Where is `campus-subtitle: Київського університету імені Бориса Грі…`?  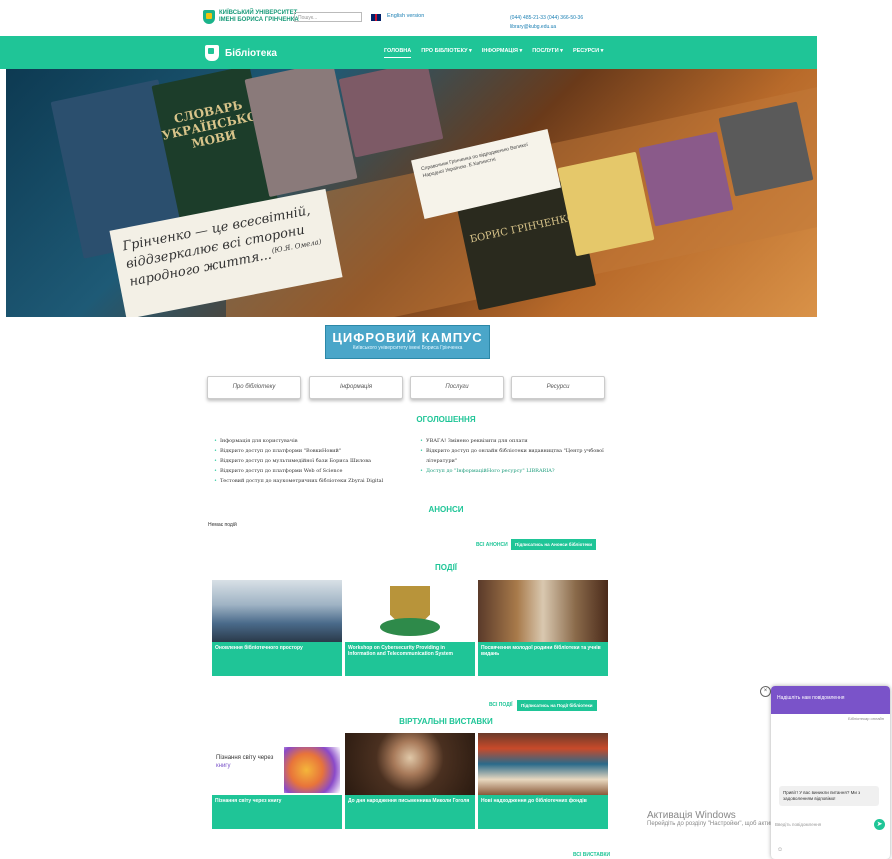 campus-subtitle: Київського університету імені Бориса Грі… is located at coordinates (407, 348).